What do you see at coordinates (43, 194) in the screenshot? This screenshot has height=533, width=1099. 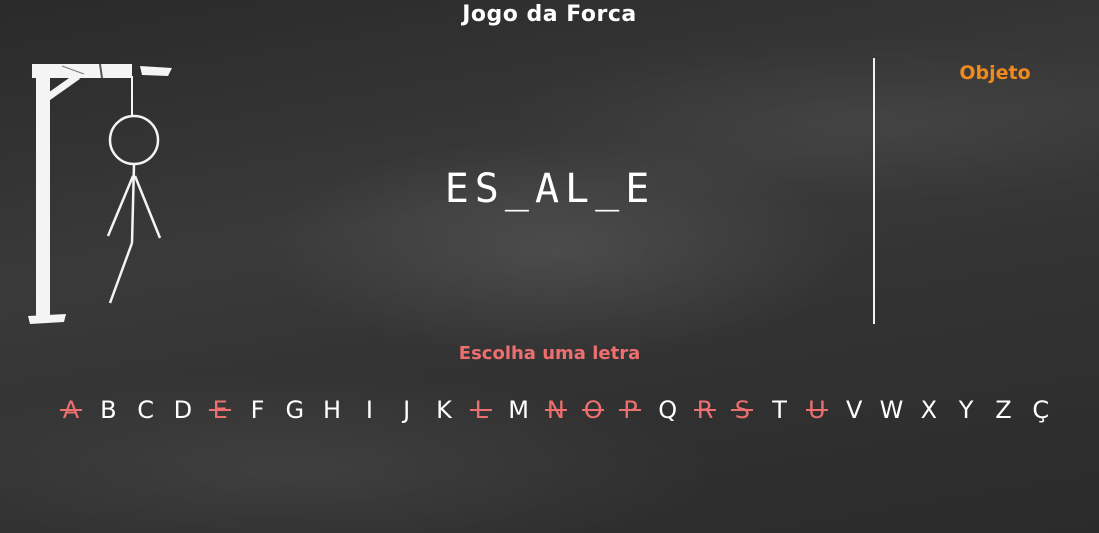 I see `gallows-post` at bounding box center [43, 194].